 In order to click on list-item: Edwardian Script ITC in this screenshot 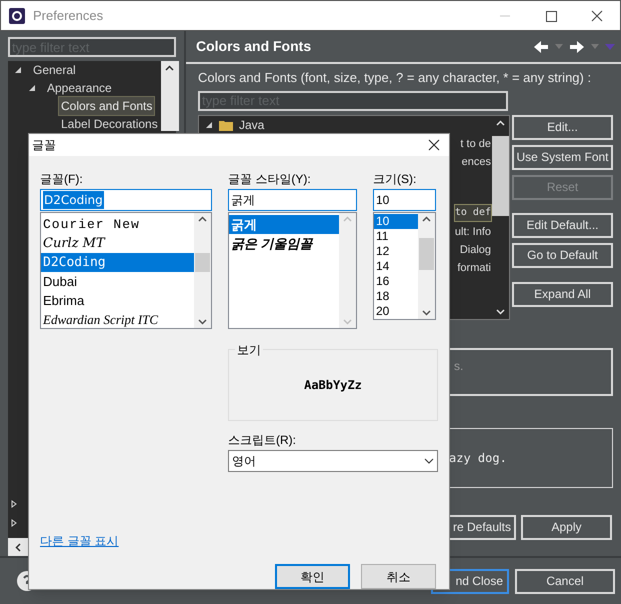, I will do `click(117, 319)`.